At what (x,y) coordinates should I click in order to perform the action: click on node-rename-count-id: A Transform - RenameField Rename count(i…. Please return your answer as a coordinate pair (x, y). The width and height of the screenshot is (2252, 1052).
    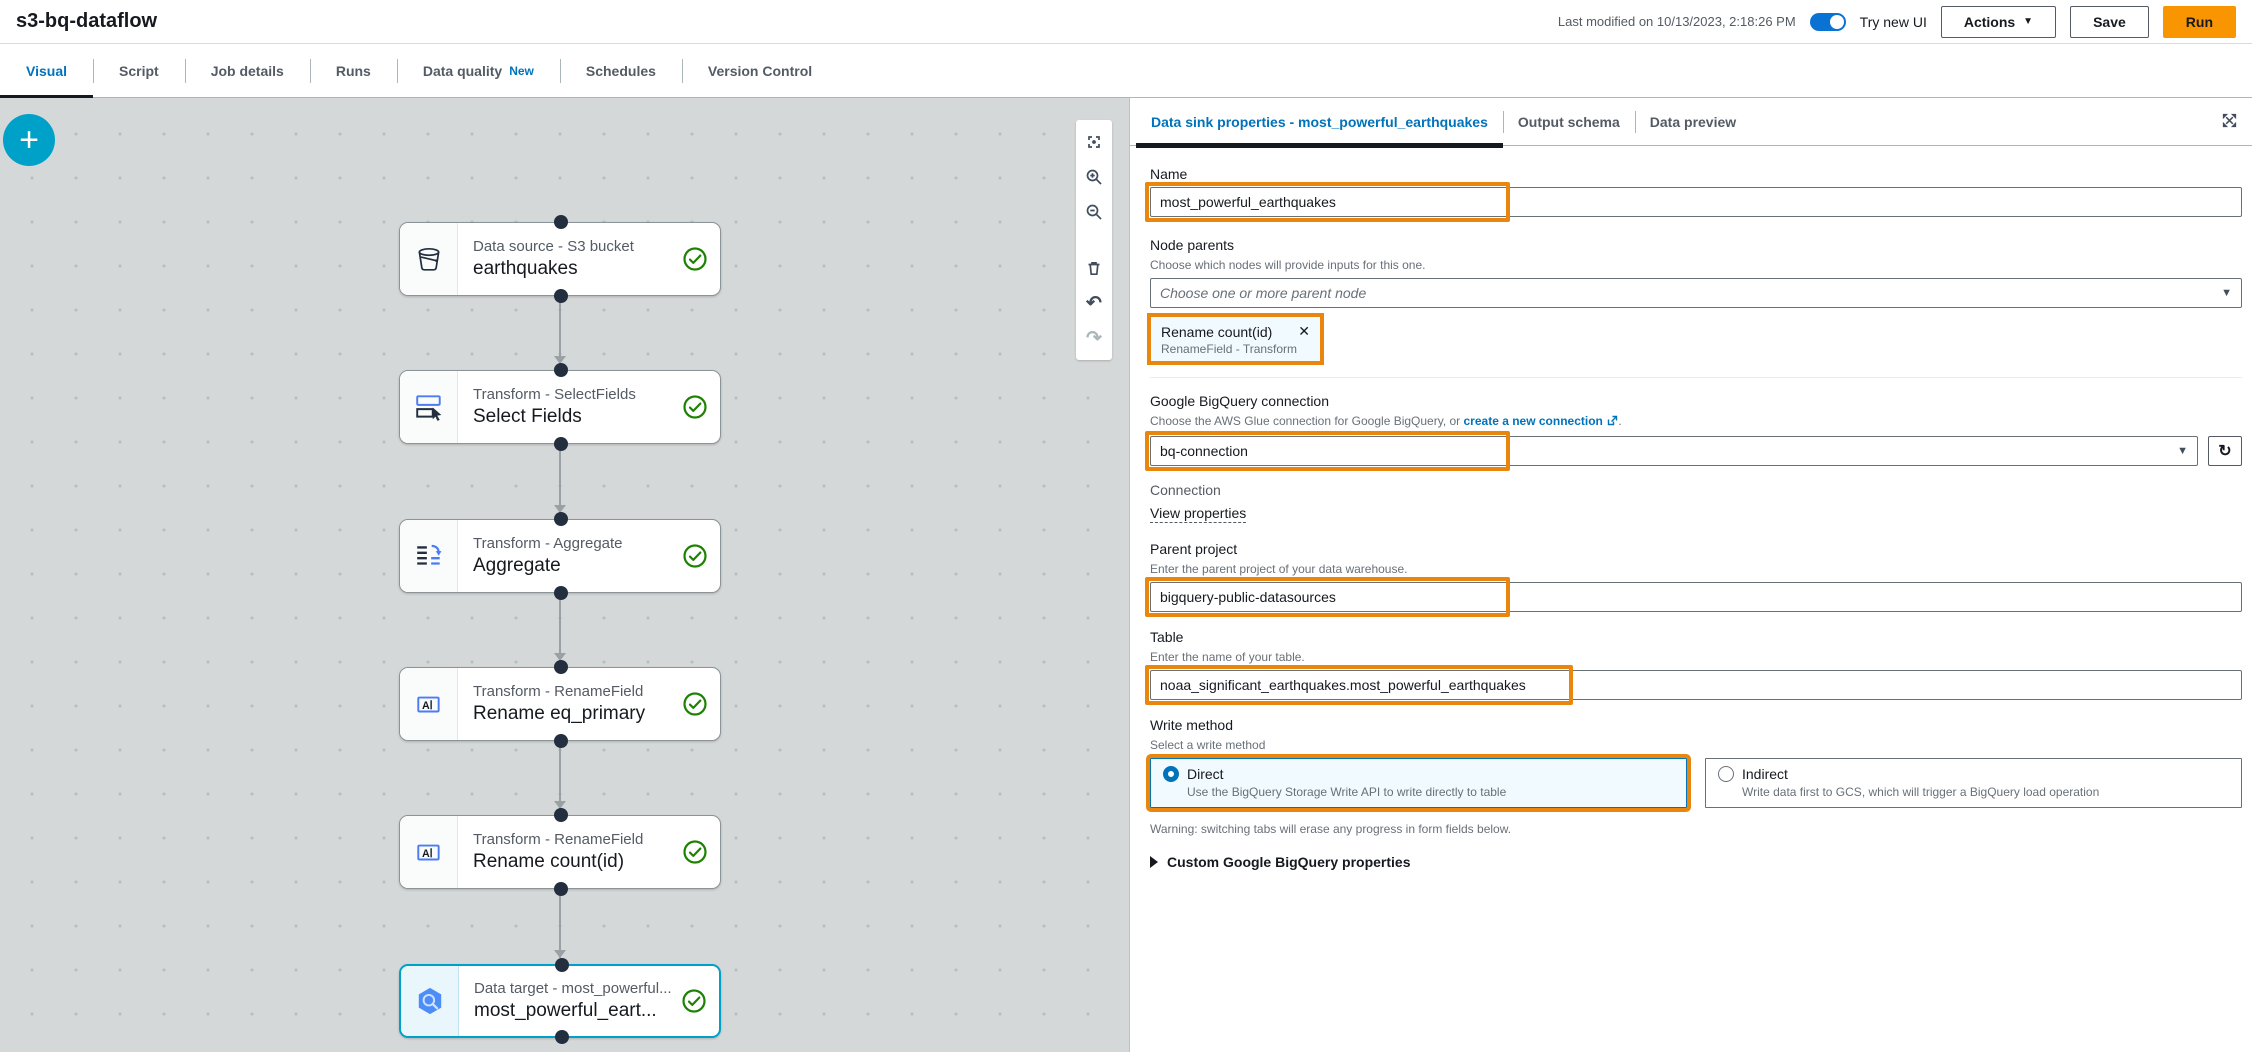
    Looking at the image, I should click on (560, 852).